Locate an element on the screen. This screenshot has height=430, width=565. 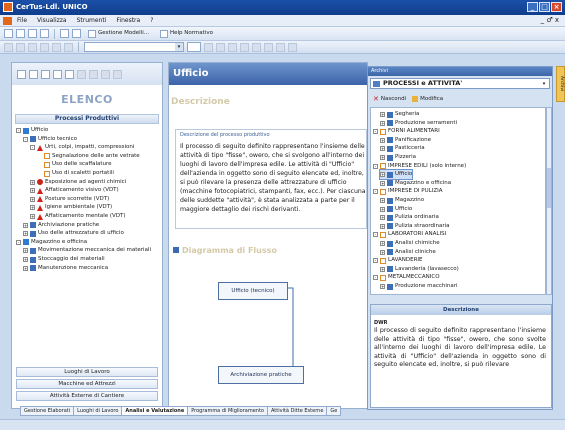
flow-node-archiviazione: Archiviazione pratiche is located at coordinates (261, 375).